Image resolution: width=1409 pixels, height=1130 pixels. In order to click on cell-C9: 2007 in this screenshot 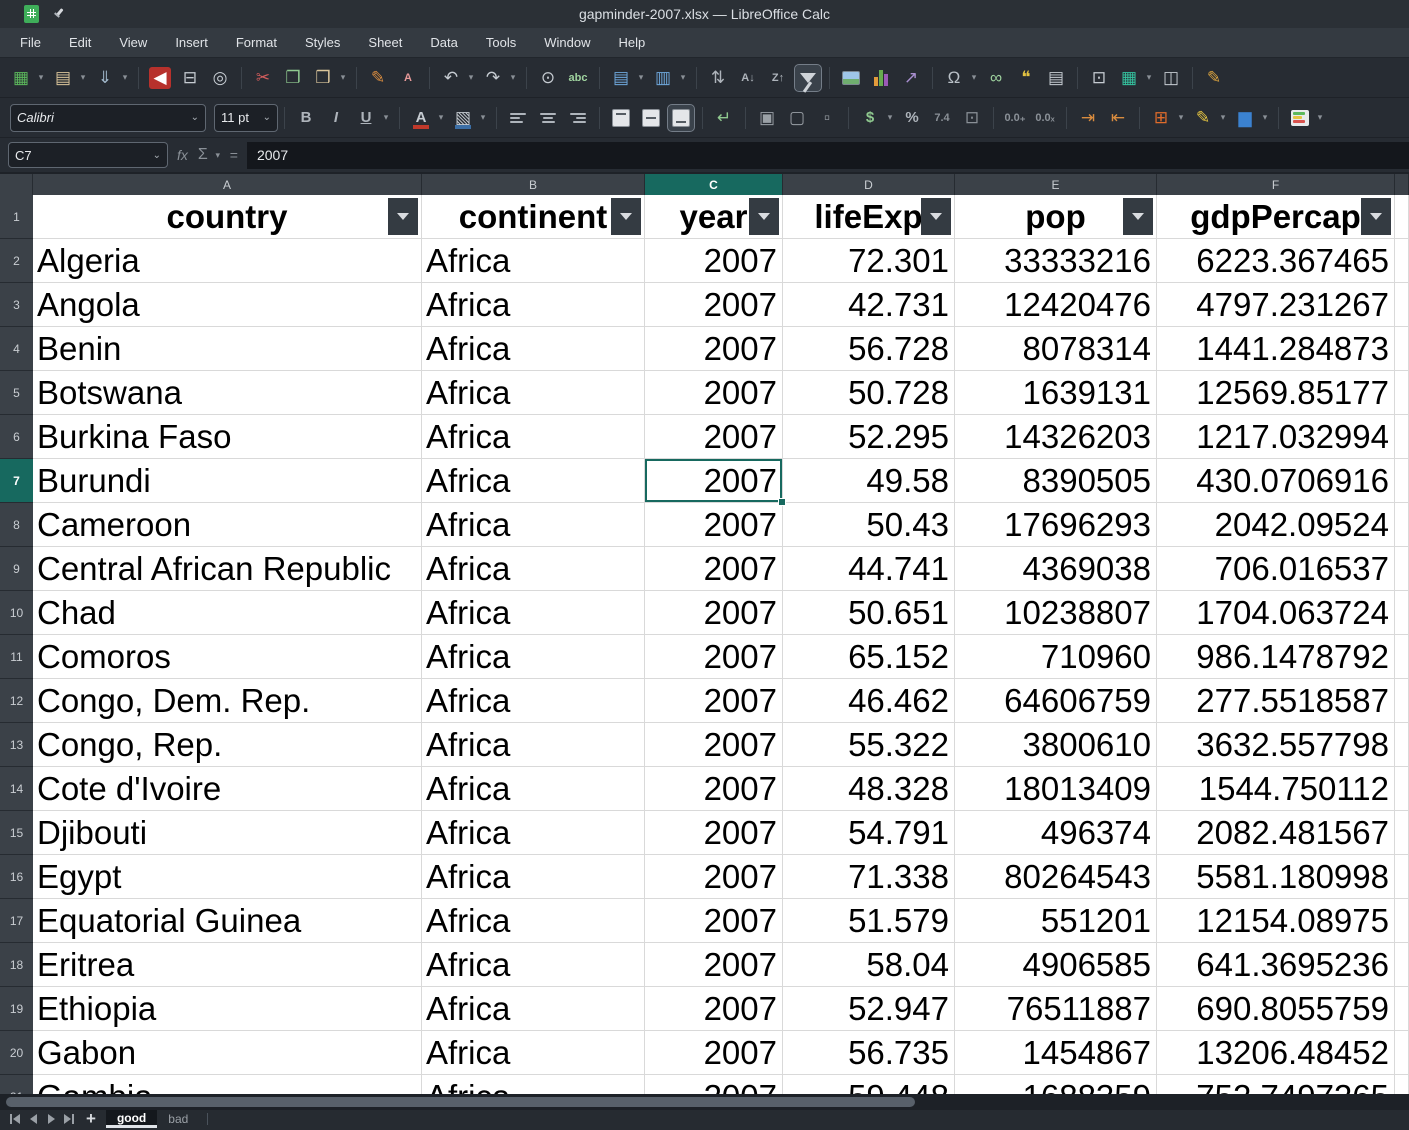, I will do `click(714, 569)`.